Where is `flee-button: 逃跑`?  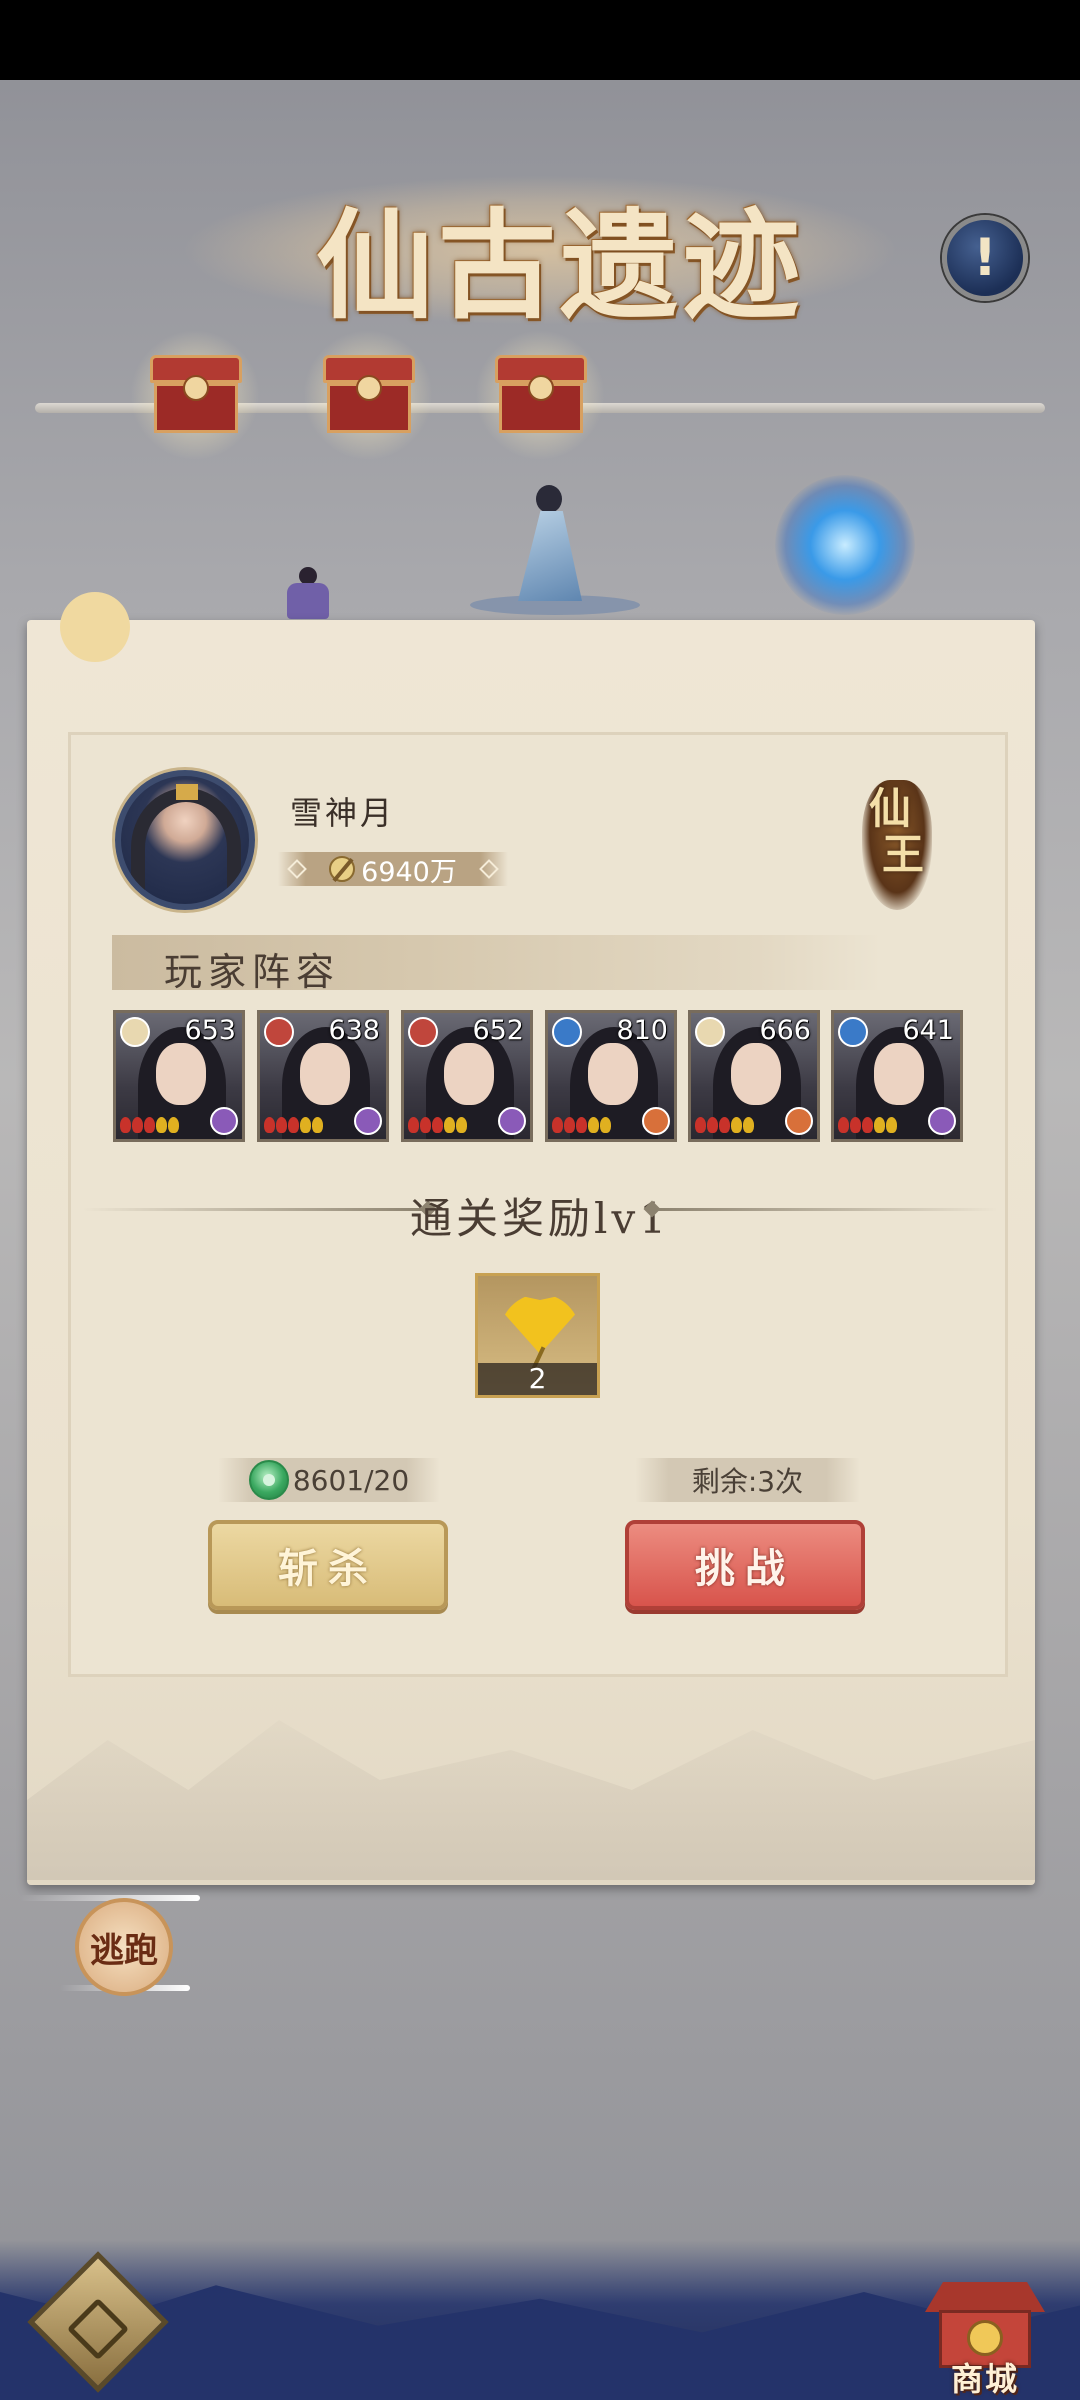
flee-button: 逃跑 is located at coordinates (124, 1947).